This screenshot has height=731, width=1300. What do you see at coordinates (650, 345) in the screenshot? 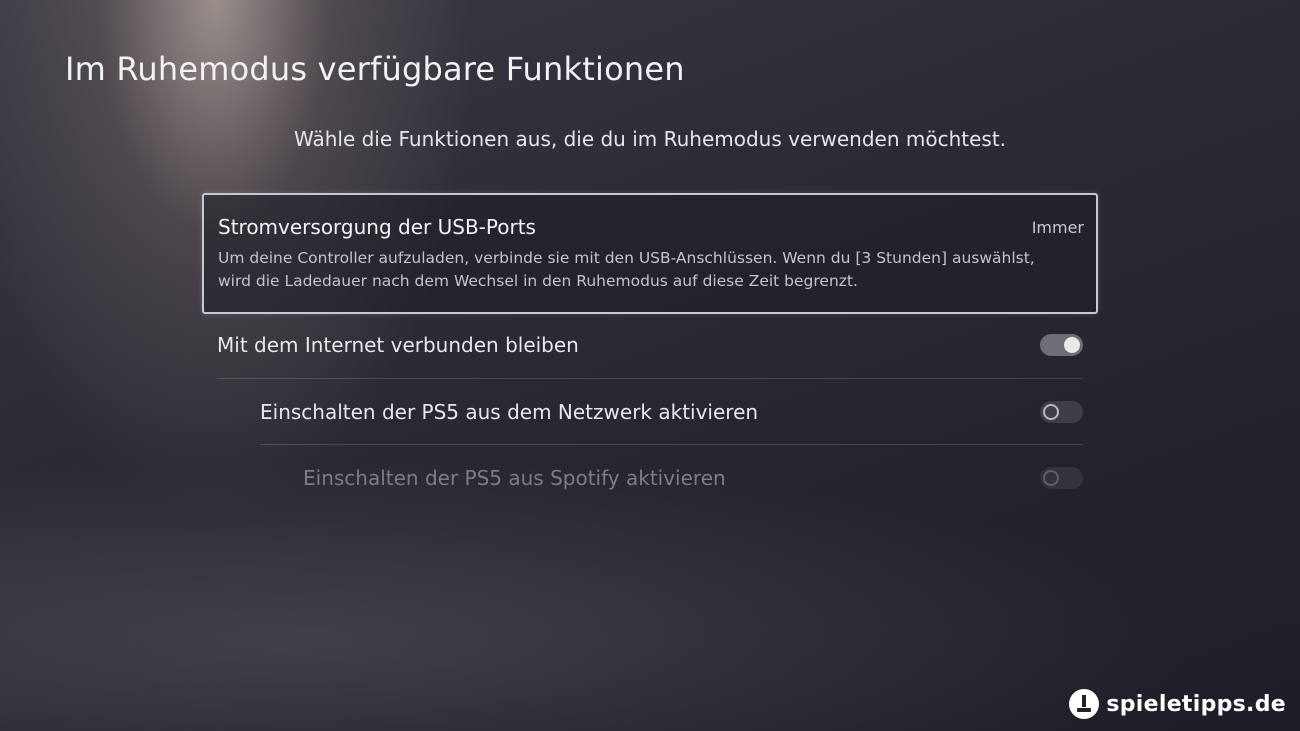
I see `setting-row-stay-connected: Mit dem Internet verbunden bleiben` at bounding box center [650, 345].